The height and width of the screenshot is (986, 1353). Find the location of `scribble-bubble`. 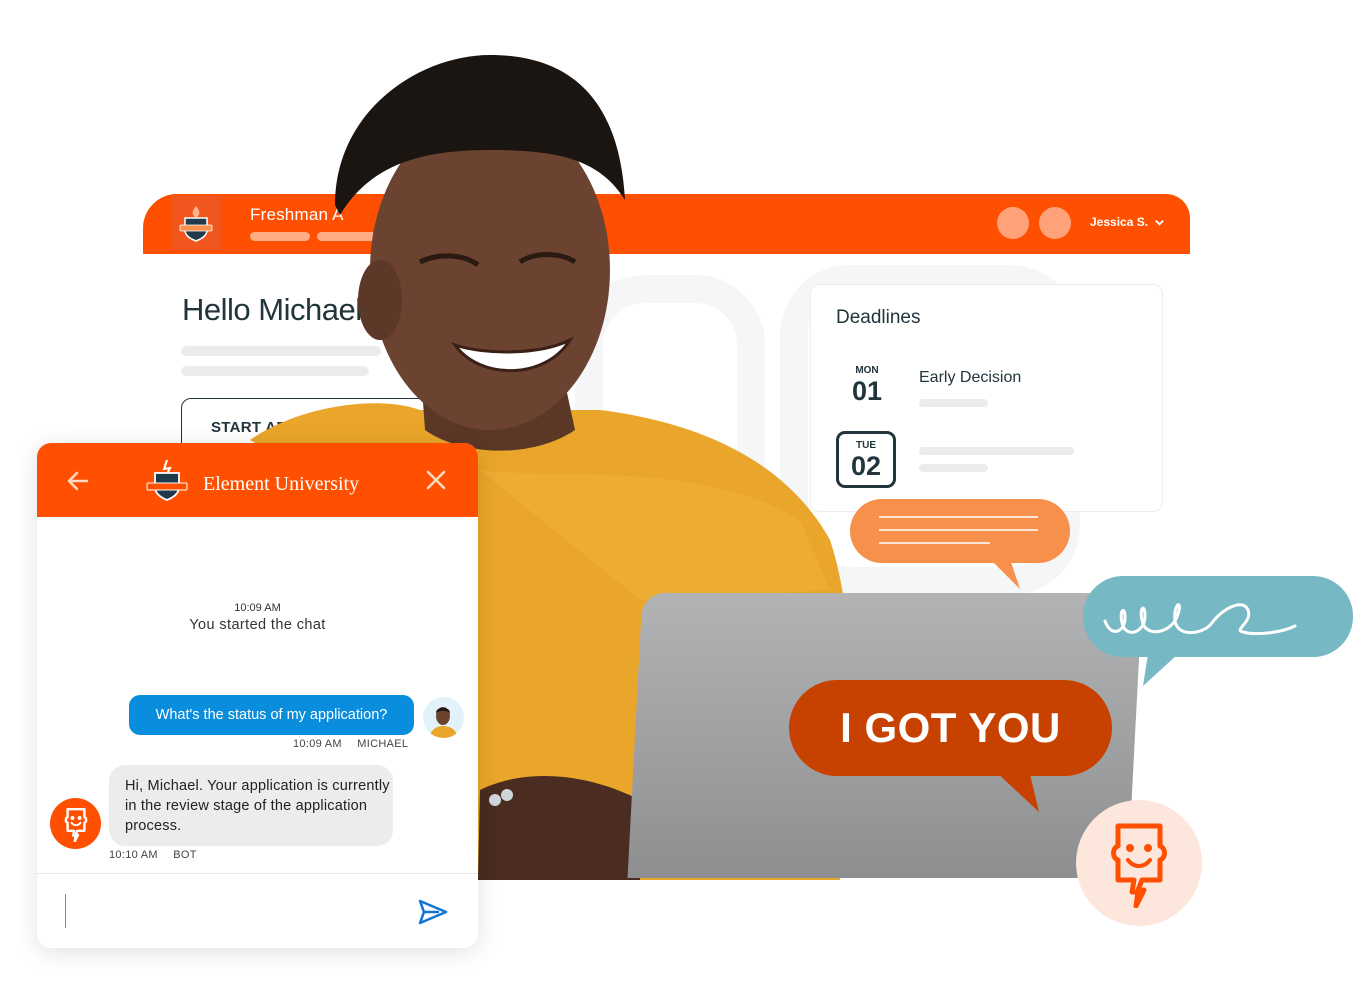

scribble-bubble is located at coordinates (1218, 631).